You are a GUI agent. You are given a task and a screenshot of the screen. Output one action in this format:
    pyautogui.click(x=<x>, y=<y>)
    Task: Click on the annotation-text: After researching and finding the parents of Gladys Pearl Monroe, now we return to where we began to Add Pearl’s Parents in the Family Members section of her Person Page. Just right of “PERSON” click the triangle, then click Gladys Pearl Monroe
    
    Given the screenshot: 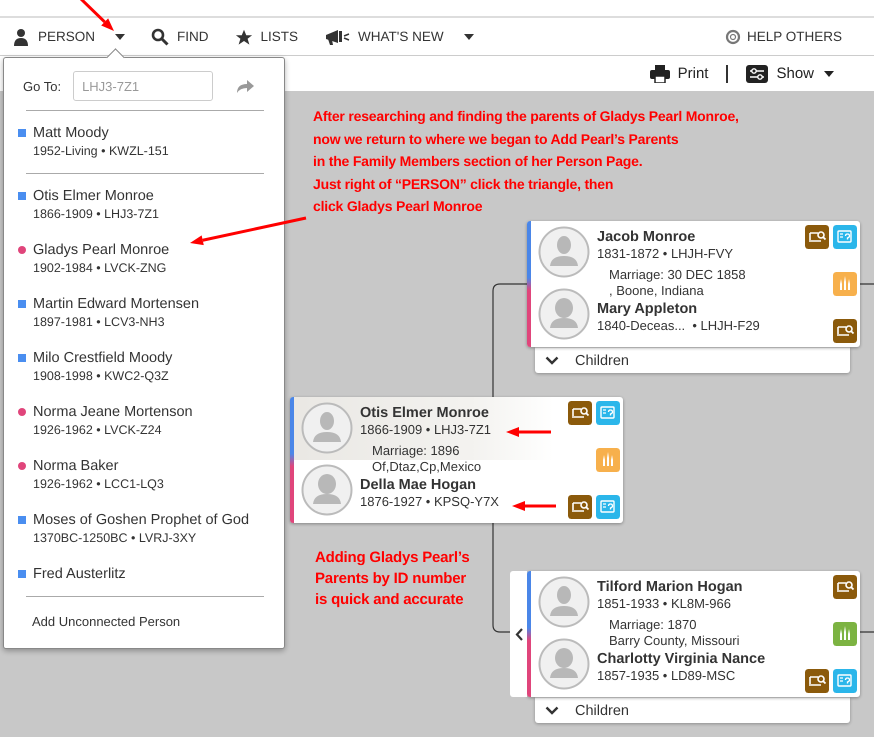 What is the action you would take?
    pyautogui.click(x=526, y=161)
    